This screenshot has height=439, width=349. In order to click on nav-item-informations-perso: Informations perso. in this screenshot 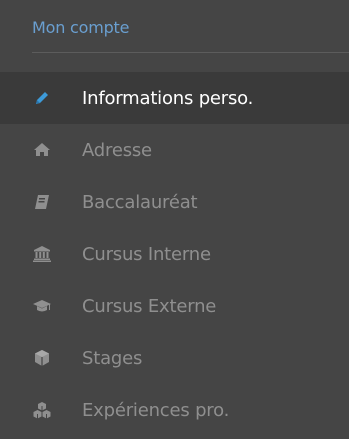, I will do `click(174, 98)`.